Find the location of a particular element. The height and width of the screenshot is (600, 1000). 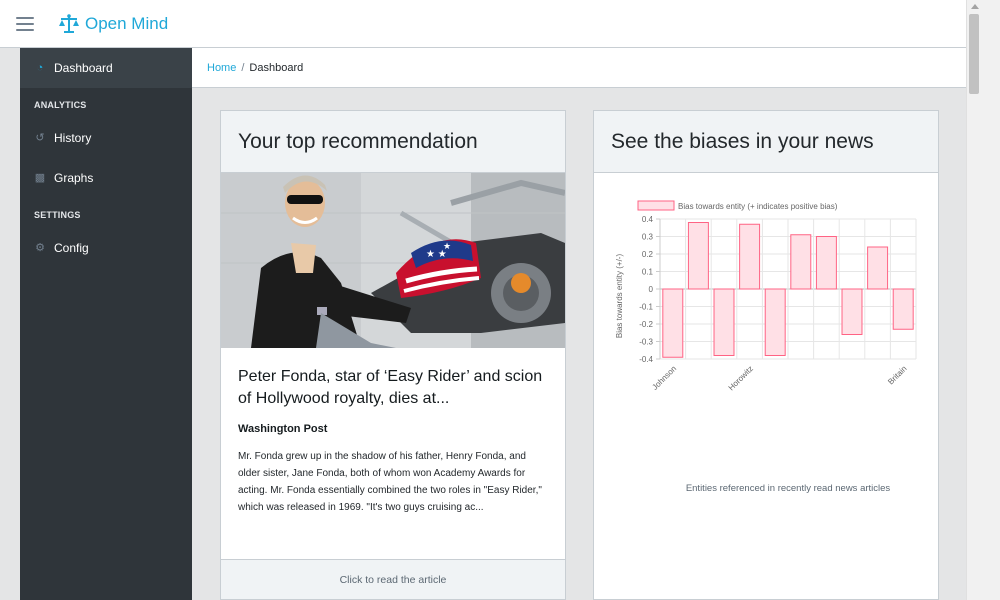

y-axis-label: Bias towards entity (+/-) is located at coordinates (619, 296).